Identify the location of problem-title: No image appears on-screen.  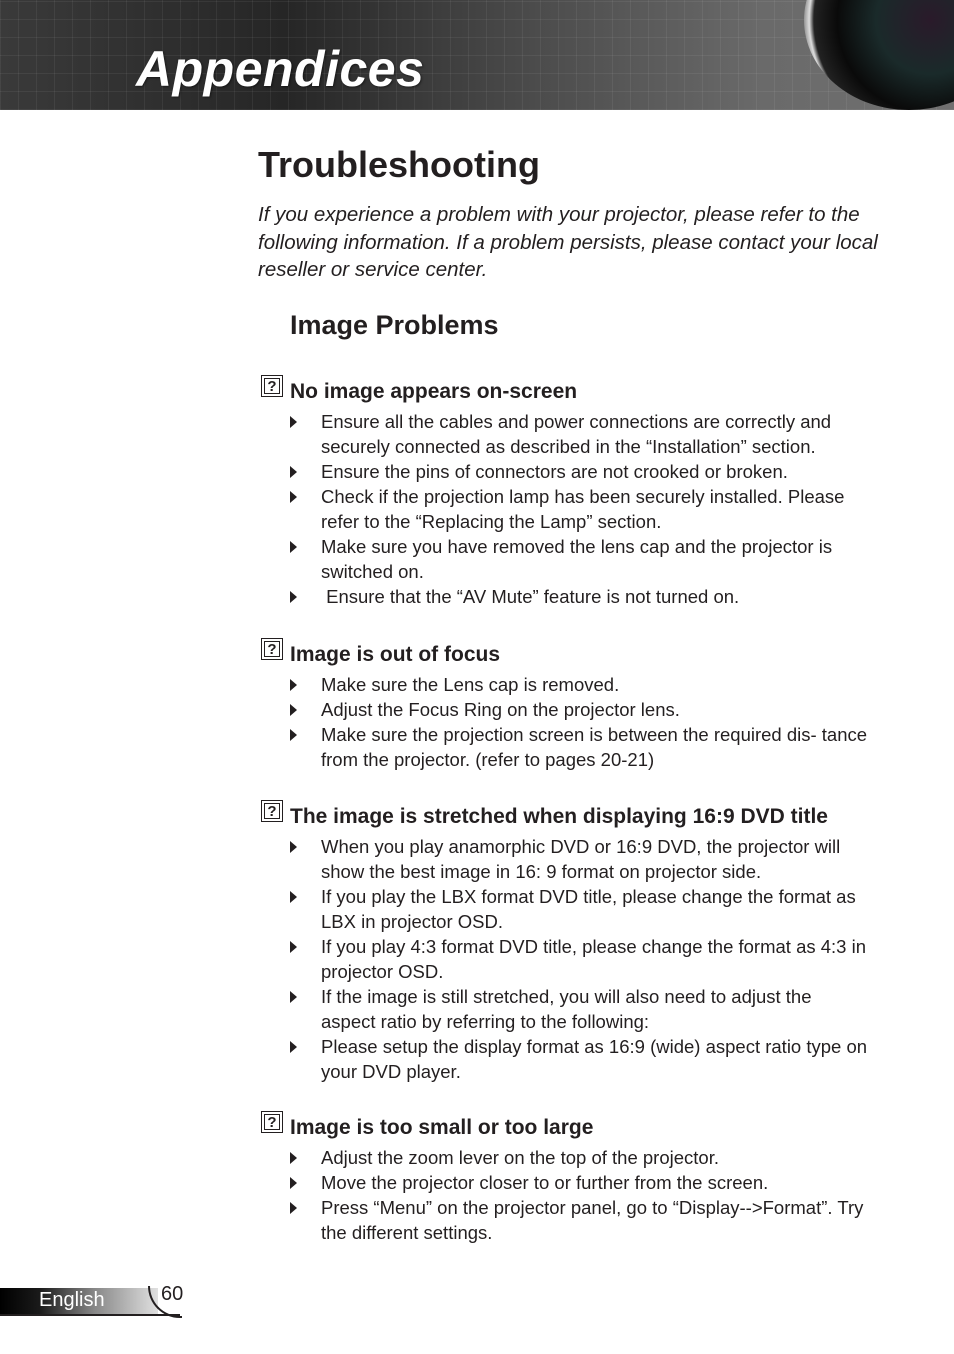
(434, 391).